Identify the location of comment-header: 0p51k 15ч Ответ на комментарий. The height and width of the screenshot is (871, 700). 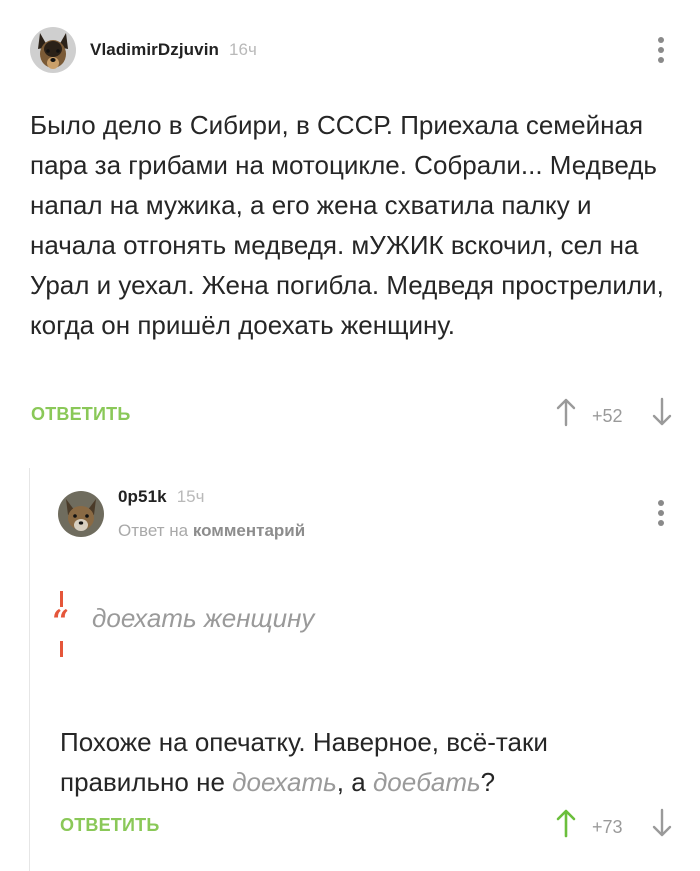
(181, 514).